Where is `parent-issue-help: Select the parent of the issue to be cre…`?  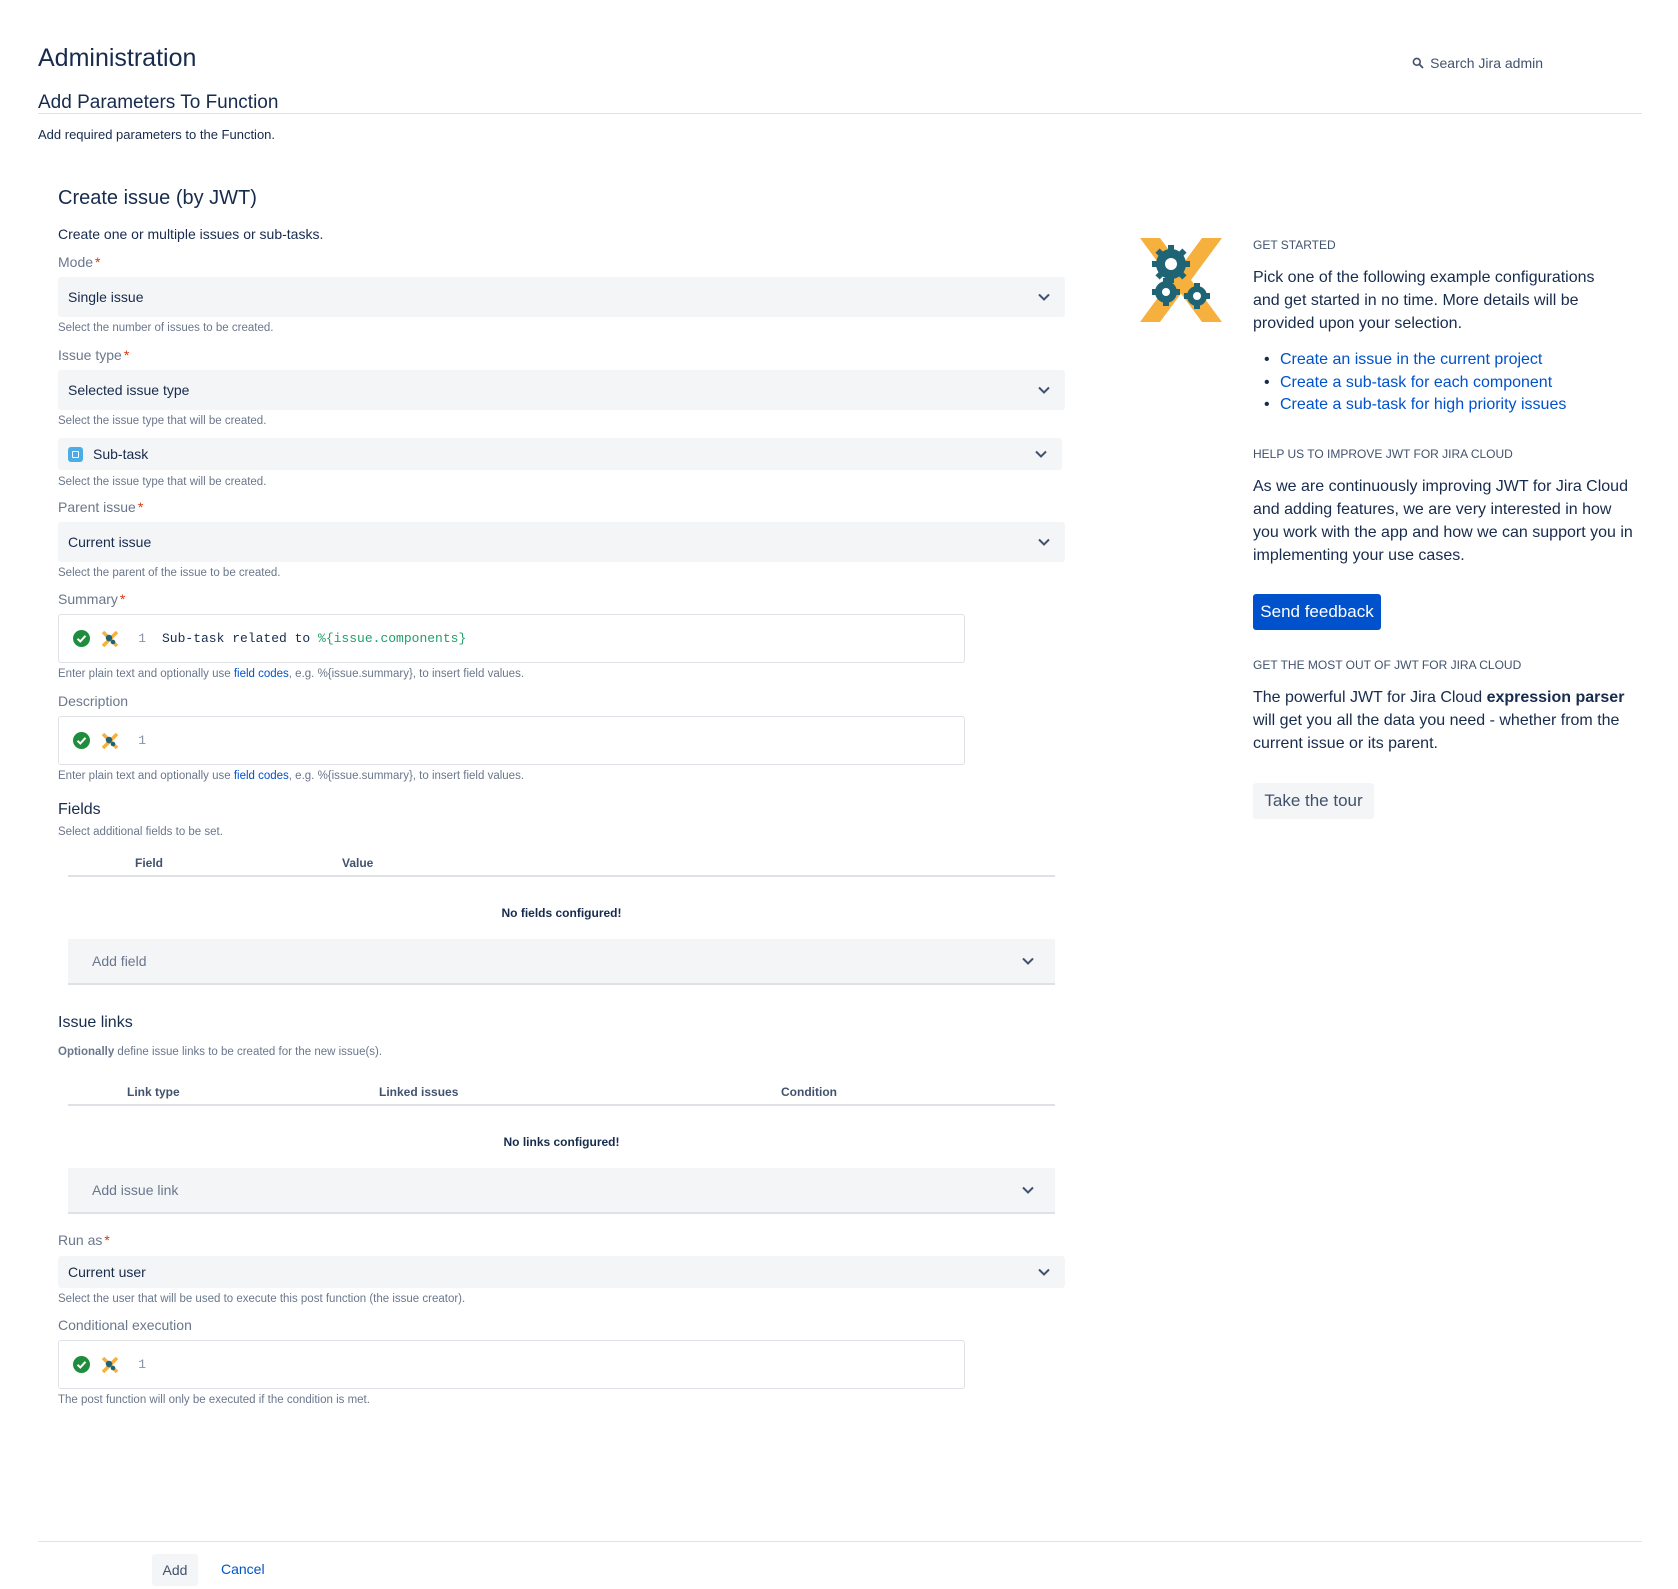 parent-issue-help: Select the parent of the issue to be cre… is located at coordinates (169, 573).